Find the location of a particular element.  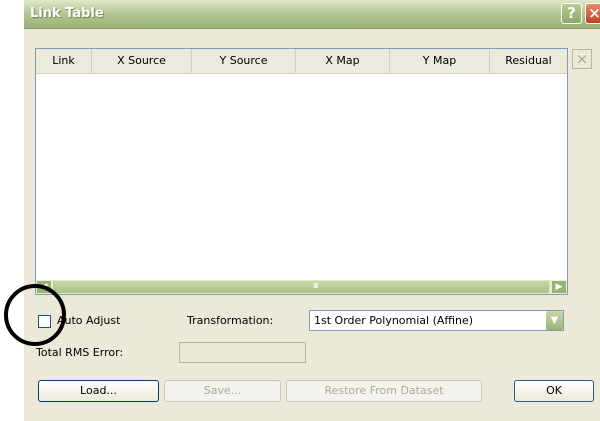

transformation-value: 1st Order Polynomial (Affine) is located at coordinates (394, 320).